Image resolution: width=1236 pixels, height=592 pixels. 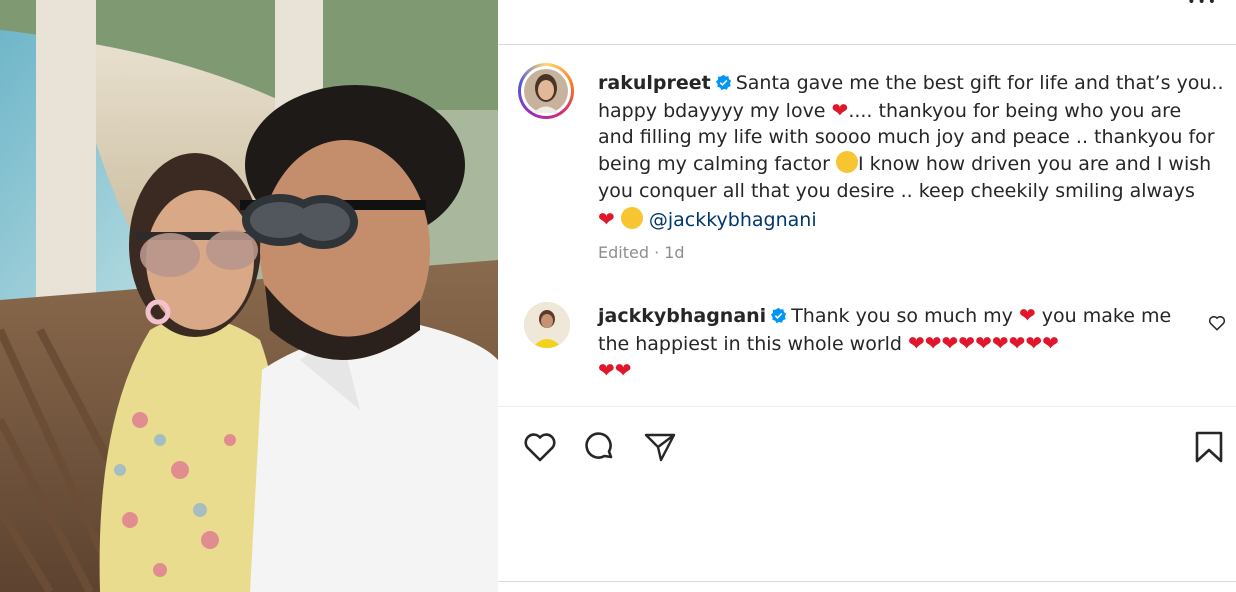 I want to click on heart-icon, so click(x=540, y=447).